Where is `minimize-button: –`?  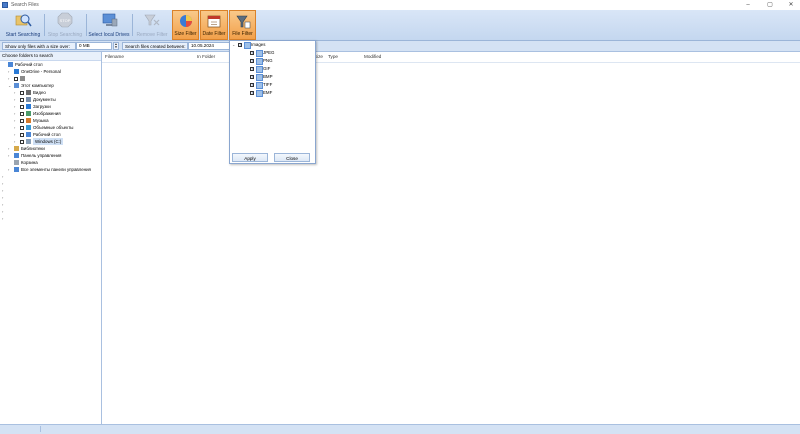
minimize-button: – is located at coordinates (748, 5).